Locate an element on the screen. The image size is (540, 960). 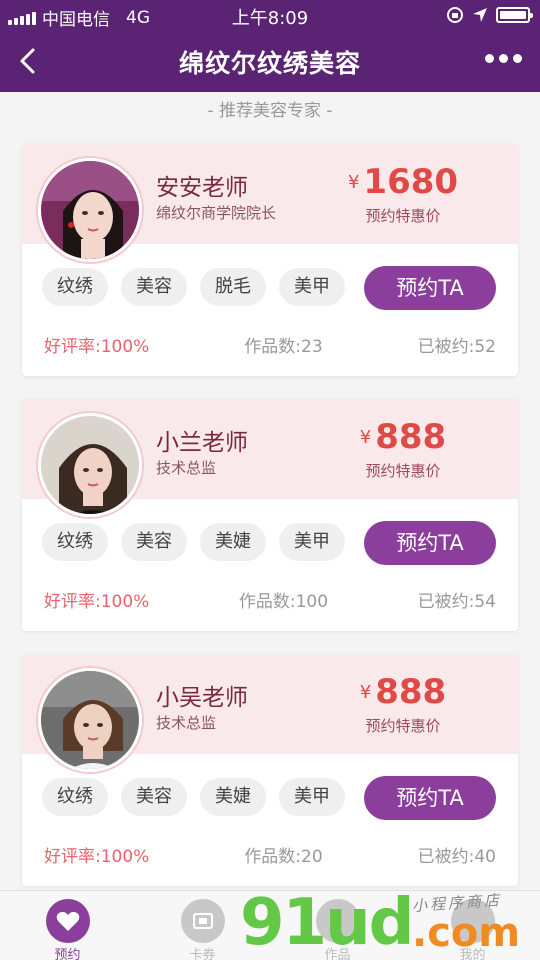
booked-count: 已被约:52 is located at coordinates (456, 347).